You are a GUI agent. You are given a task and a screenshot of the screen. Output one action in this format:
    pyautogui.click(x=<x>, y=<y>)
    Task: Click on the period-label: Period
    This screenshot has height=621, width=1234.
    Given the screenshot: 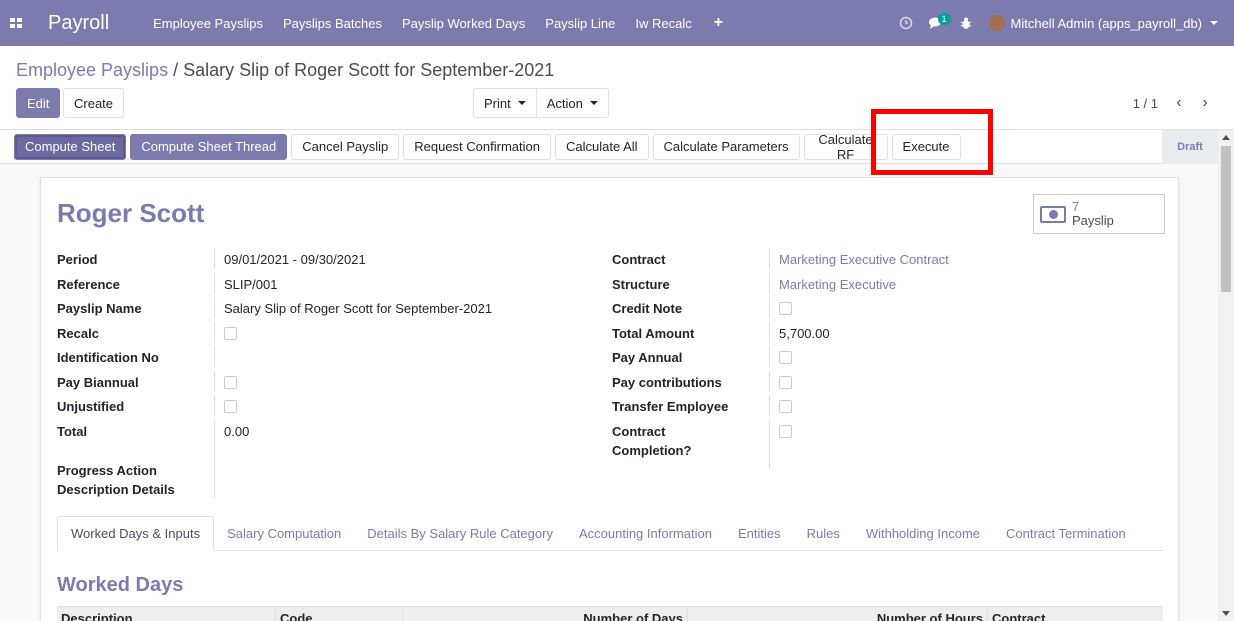 What is the action you would take?
    pyautogui.click(x=136, y=258)
    